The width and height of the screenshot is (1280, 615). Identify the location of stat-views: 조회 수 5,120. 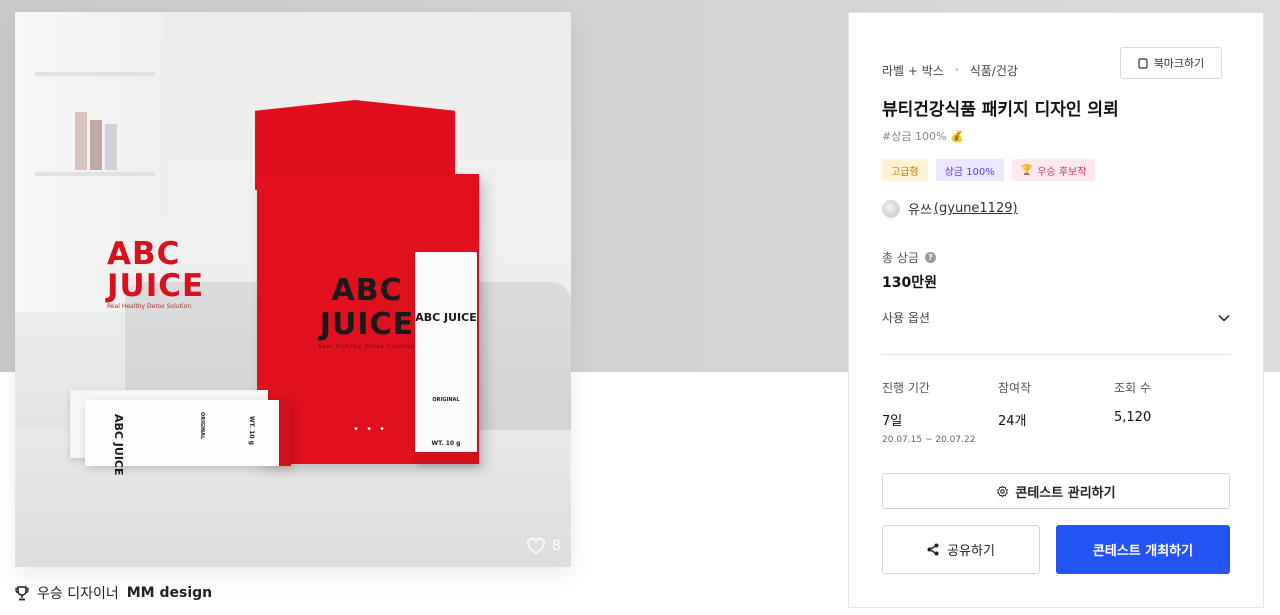
(1132, 402).